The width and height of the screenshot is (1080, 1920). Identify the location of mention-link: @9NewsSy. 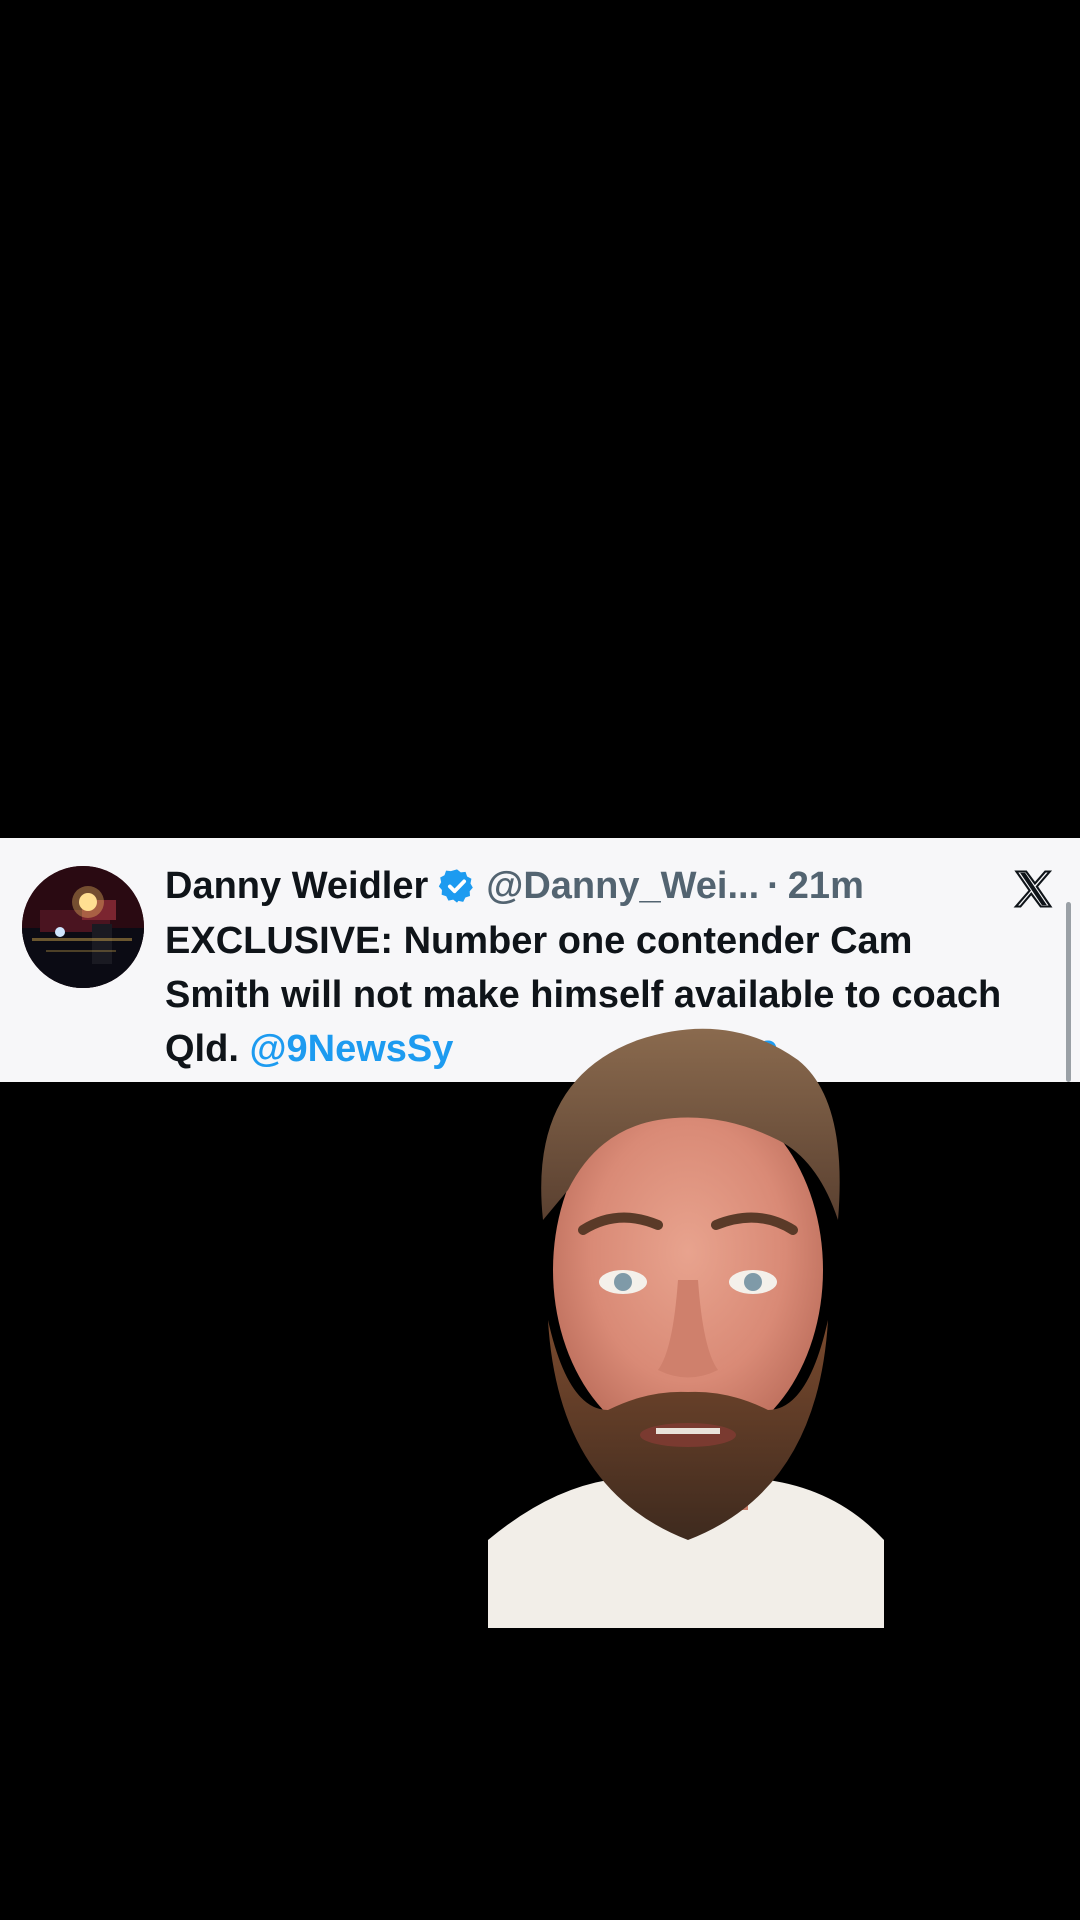
(351, 1049).